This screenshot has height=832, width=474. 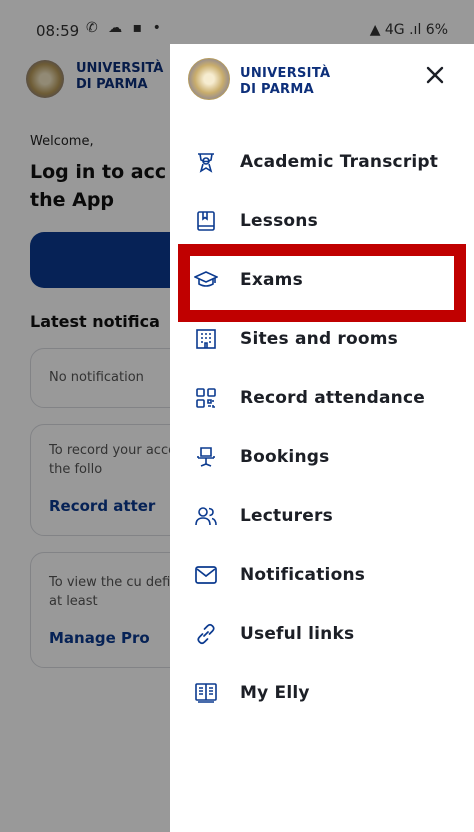 What do you see at coordinates (332, 398) in the screenshot?
I see `menu-item-label: Record attendance` at bounding box center [332, 398].